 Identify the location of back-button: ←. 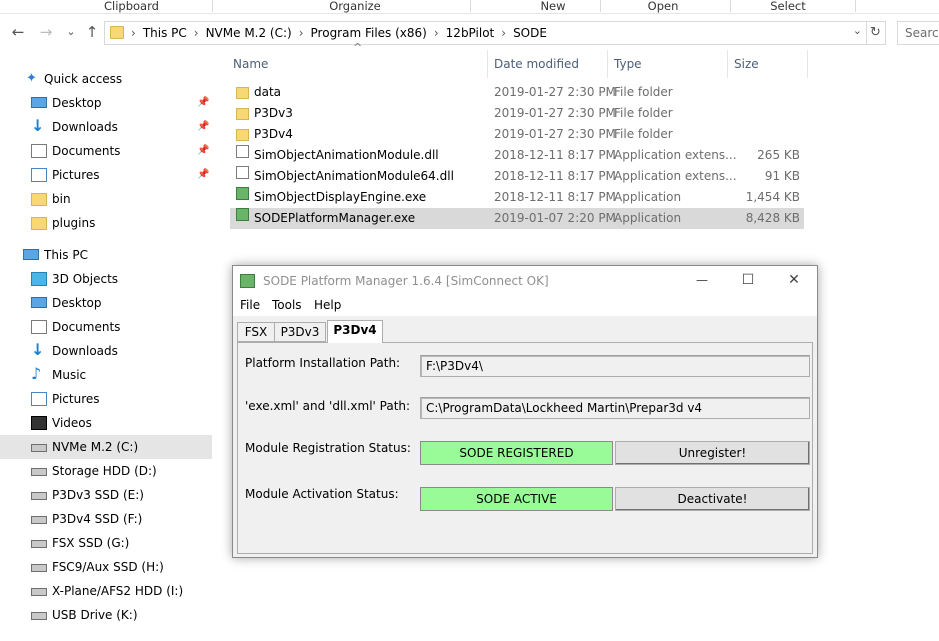
(18, 32).